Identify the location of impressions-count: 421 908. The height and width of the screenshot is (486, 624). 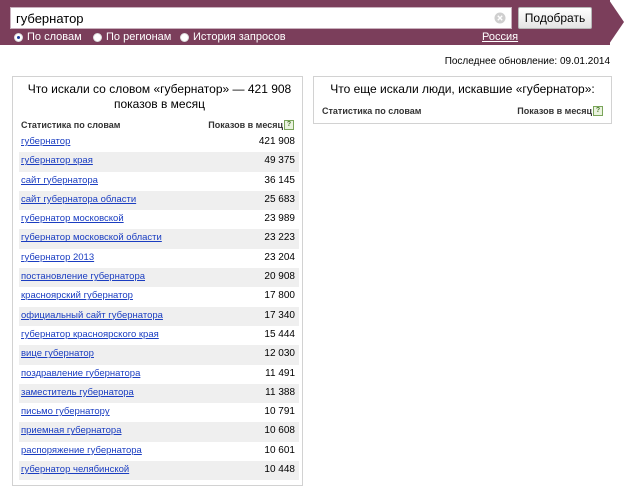
(276, 141).